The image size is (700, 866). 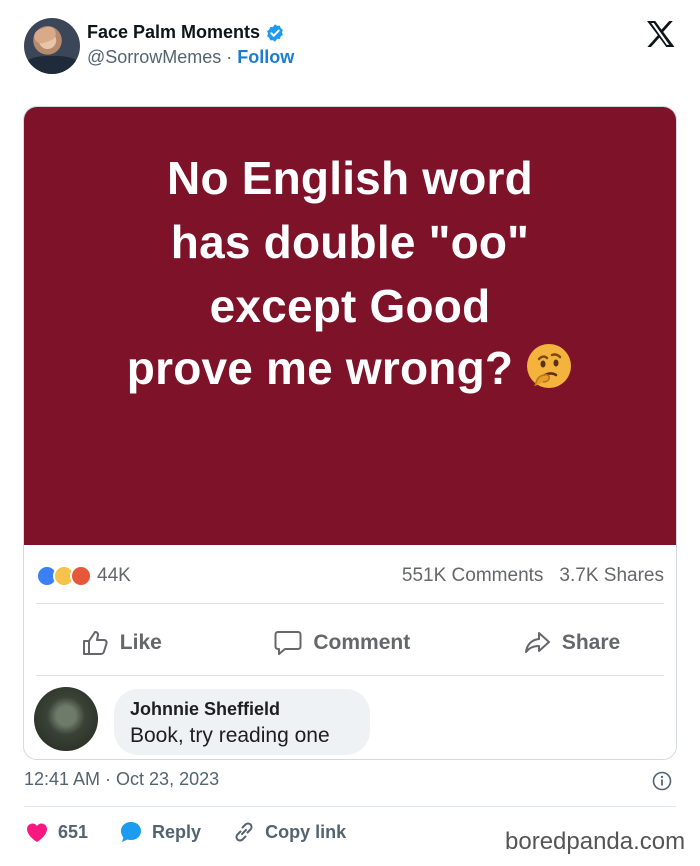 What do you see at coordinates (131, 832) in the screenshot?
I see `reply-bubble-icon` at bounding box center [131, 832].